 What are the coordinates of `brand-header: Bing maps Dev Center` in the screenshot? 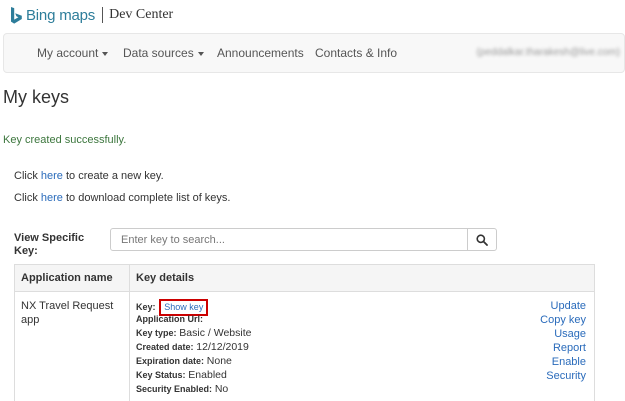 It's located at (91, 15).